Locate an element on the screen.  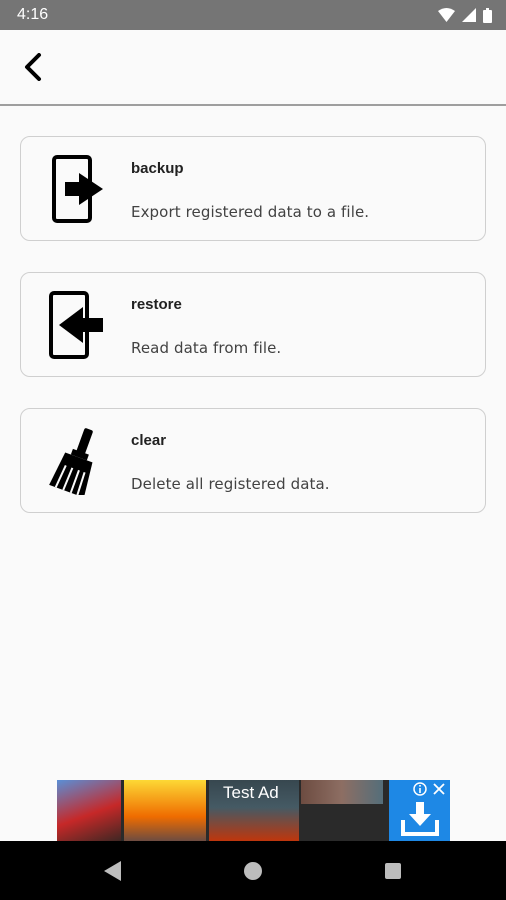
broom-icon is located at coordinates (77, 462).